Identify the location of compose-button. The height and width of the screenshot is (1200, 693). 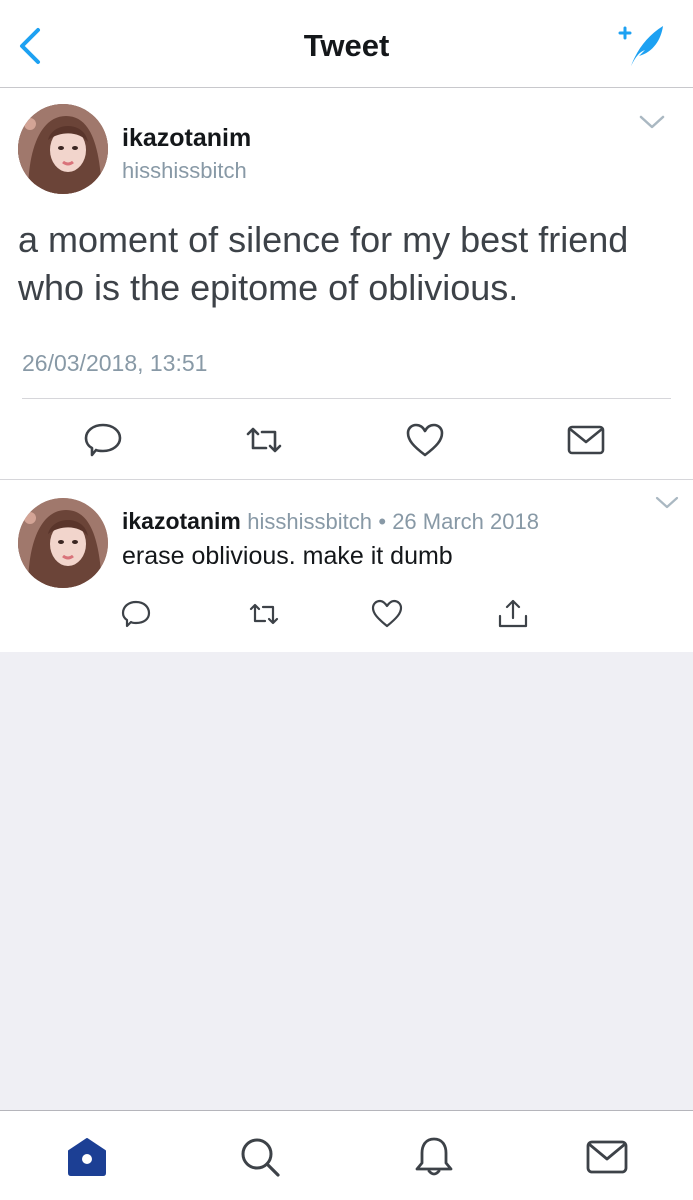
(642, 45).